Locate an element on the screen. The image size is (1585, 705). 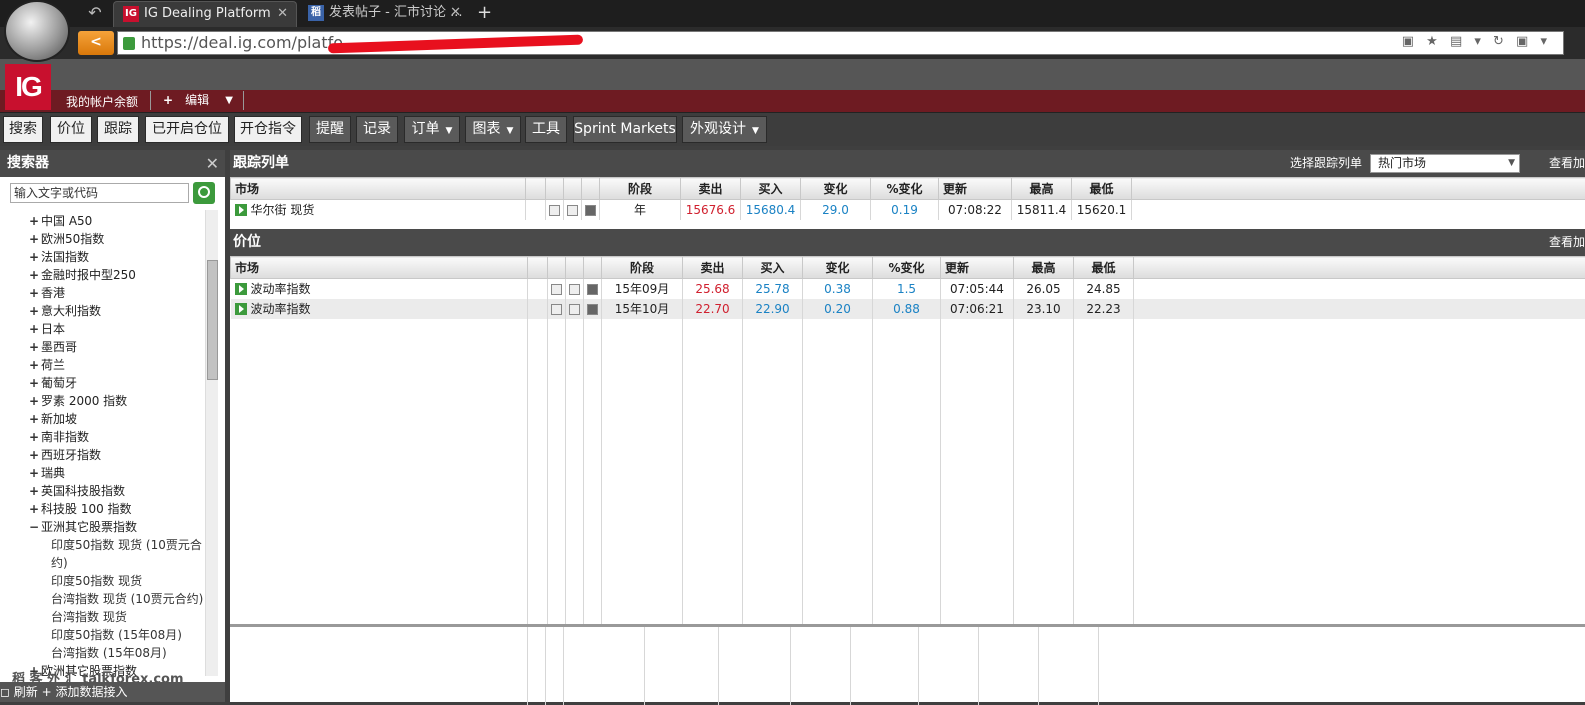
toolbar-prices: 价位 is located at coordinates (71, 129).